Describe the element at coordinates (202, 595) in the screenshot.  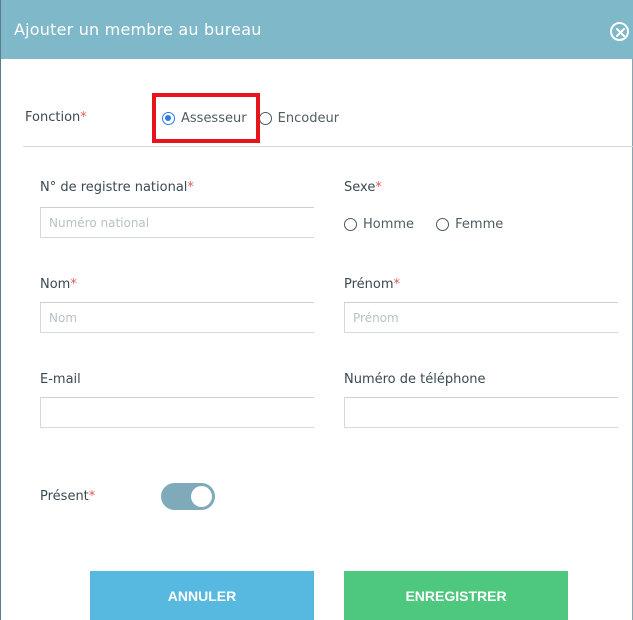
I see `cancel-button: ANNULER` at that location.